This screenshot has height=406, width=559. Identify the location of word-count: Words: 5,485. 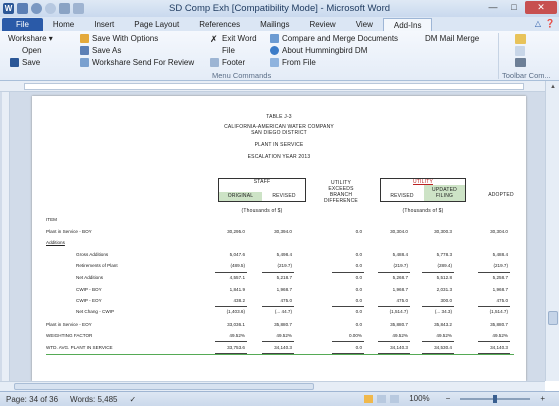
(93, 399).